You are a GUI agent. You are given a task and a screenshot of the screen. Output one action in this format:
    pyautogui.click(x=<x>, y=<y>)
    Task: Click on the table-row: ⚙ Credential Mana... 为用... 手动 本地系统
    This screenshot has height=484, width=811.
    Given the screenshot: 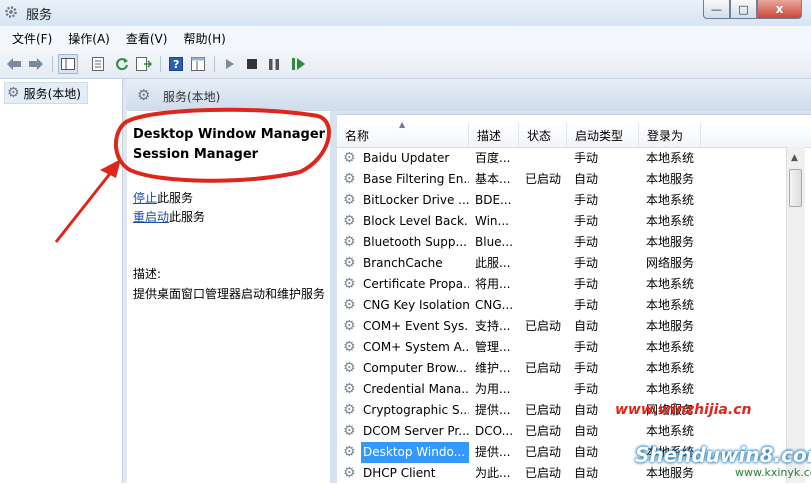 What is the action you would take?
    pyautogui.click(x=574, y=389)
    